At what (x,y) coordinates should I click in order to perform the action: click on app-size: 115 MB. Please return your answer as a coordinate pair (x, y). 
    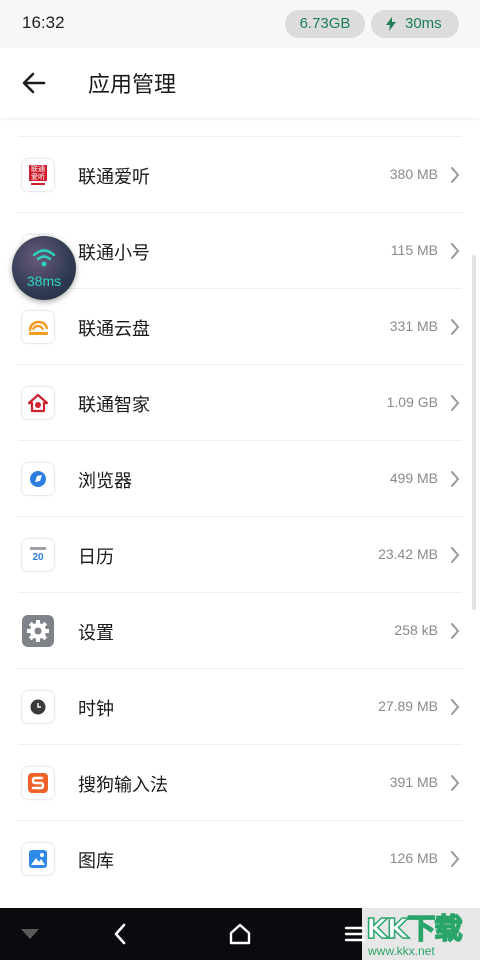
    Looking at the image, I should click on (414, 250).